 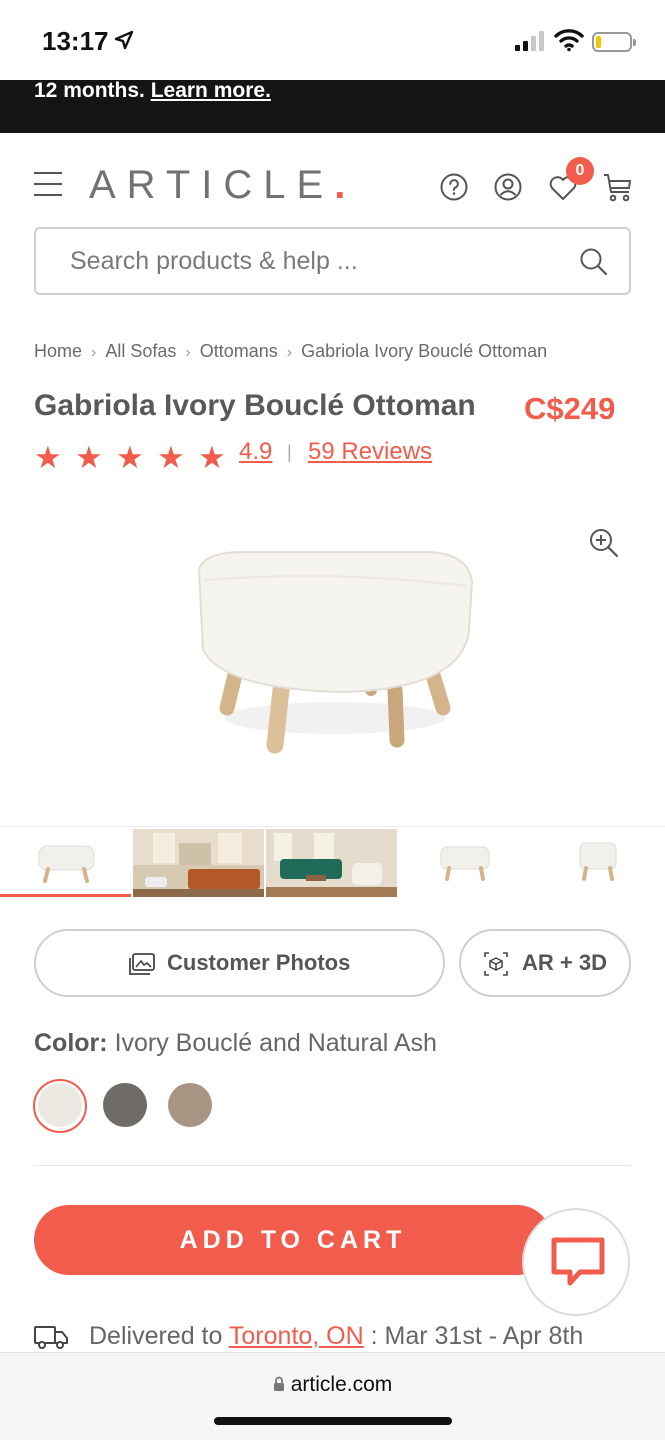 I want to click on product-image, so click(x=335, y=652).